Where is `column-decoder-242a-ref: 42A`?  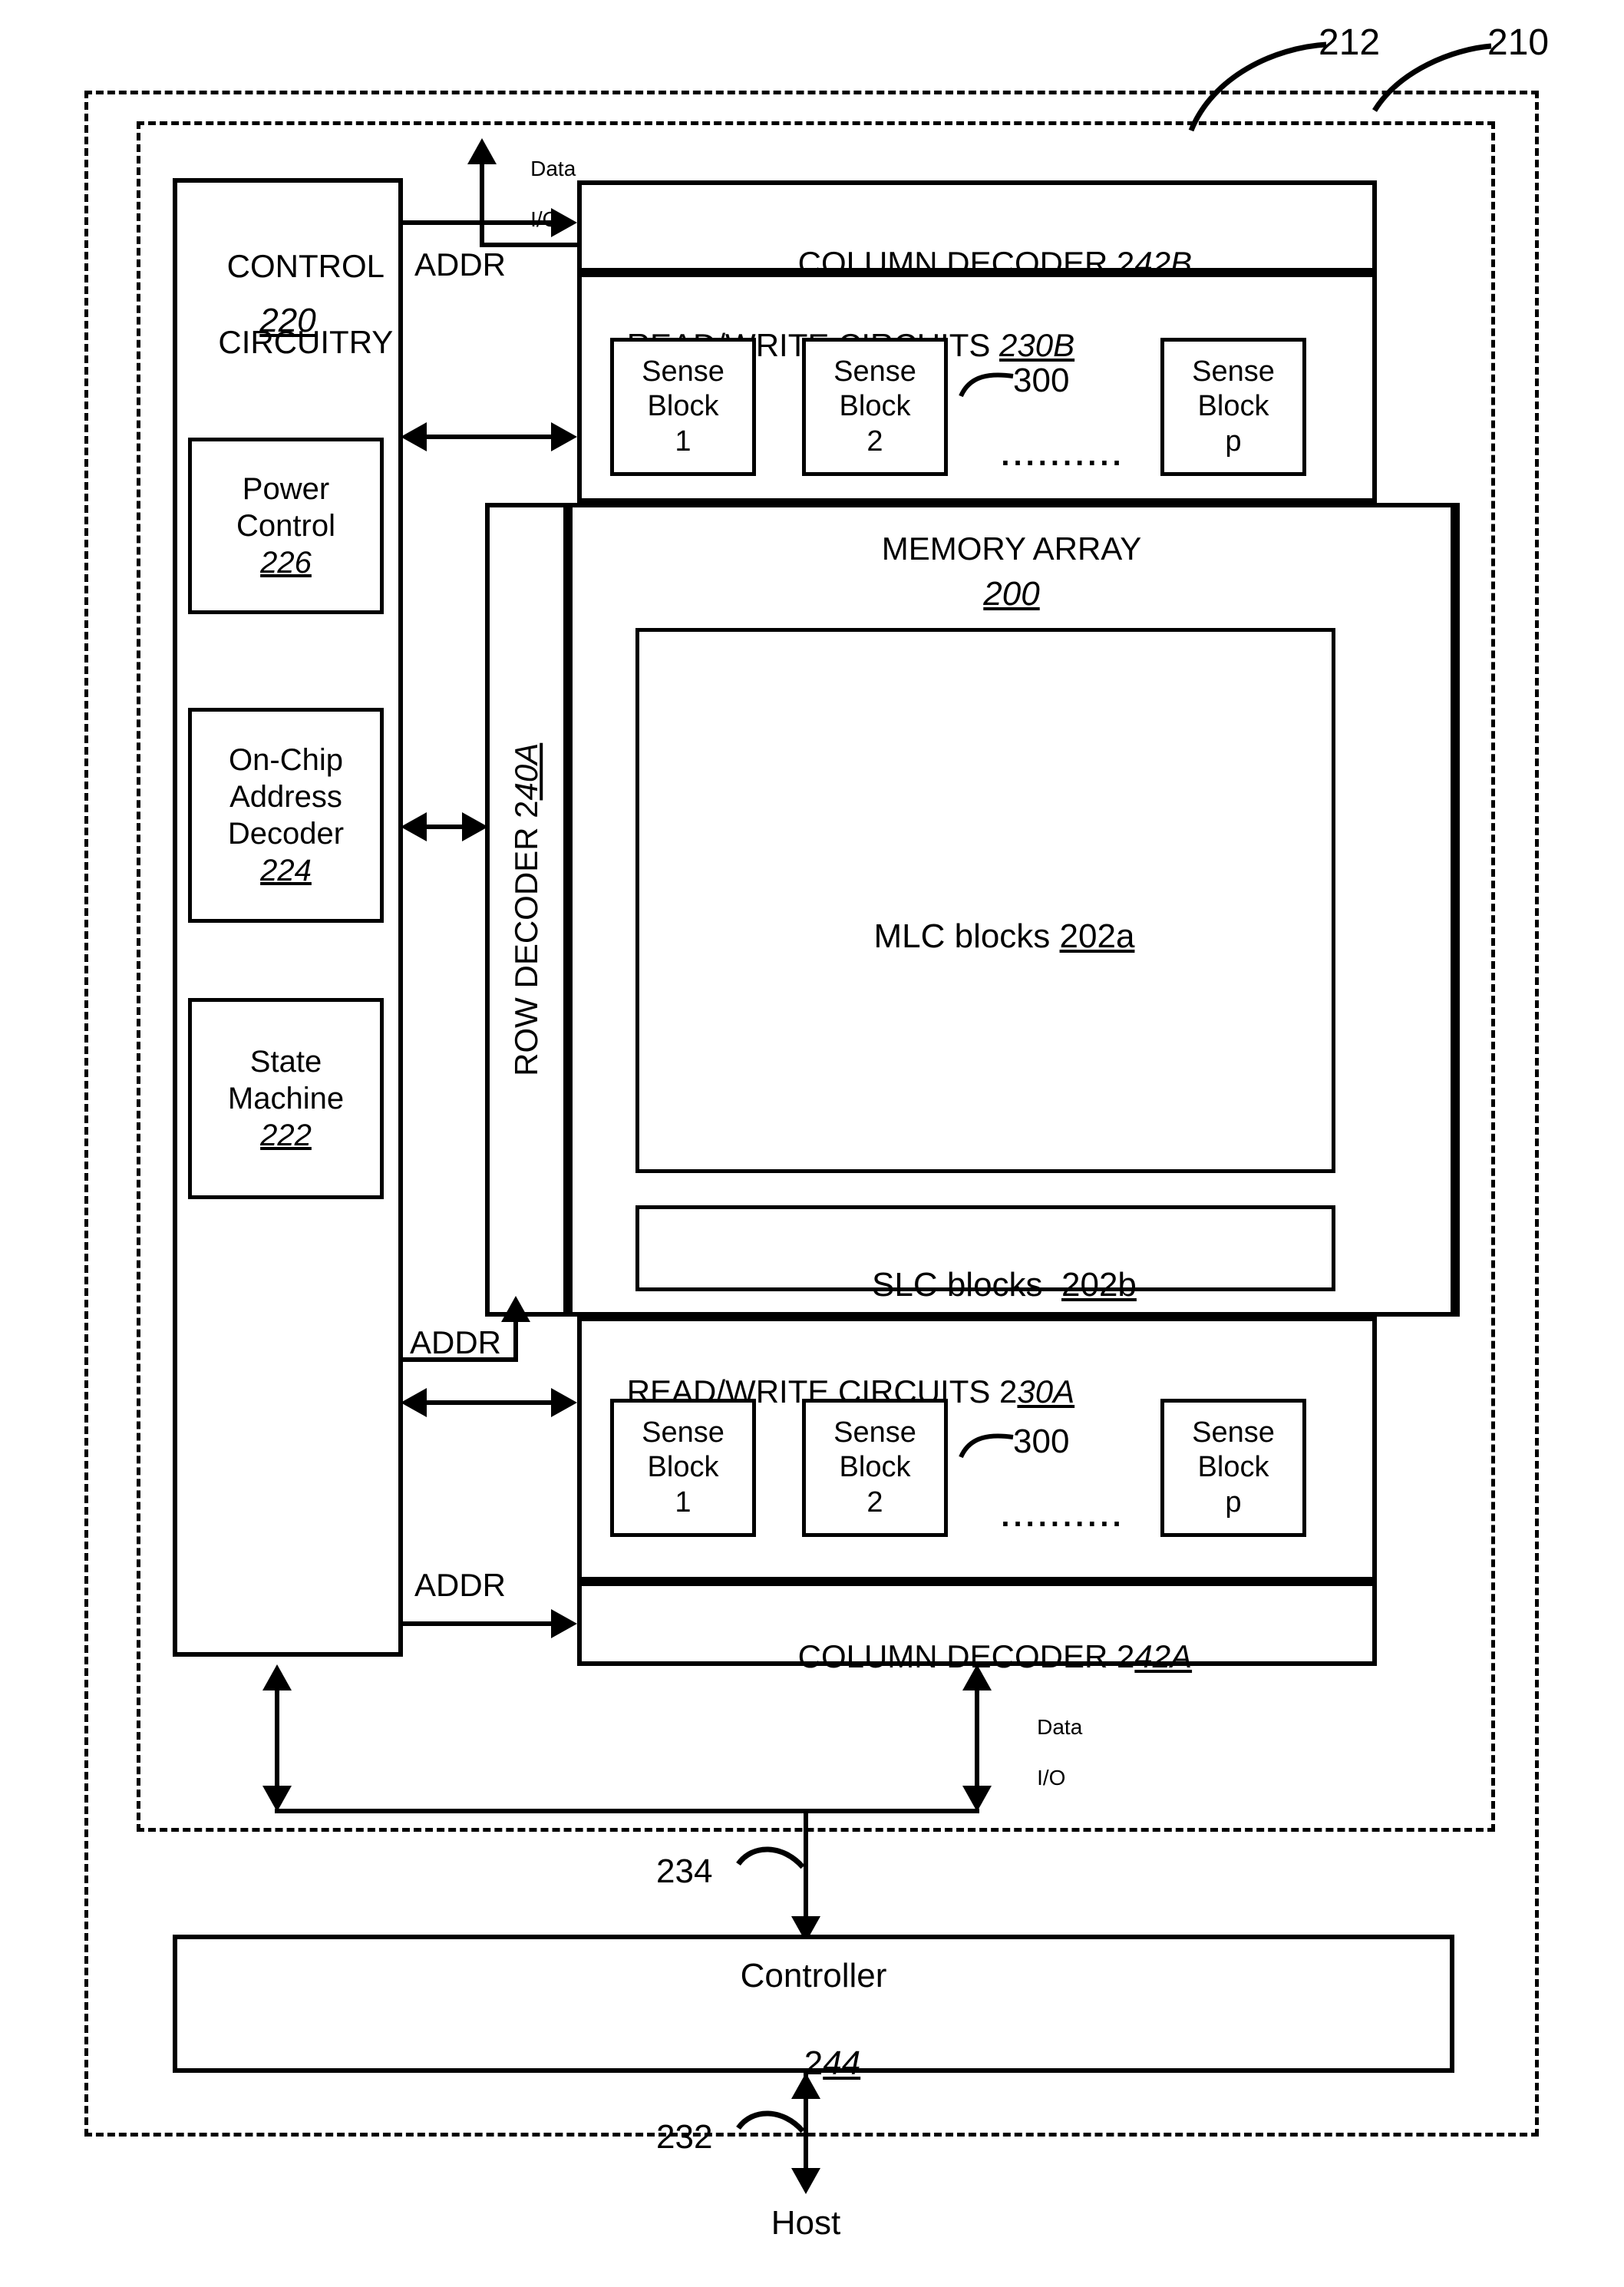
column-decoder-242a-ref: 42A is located at coordinates (1163, 1656).